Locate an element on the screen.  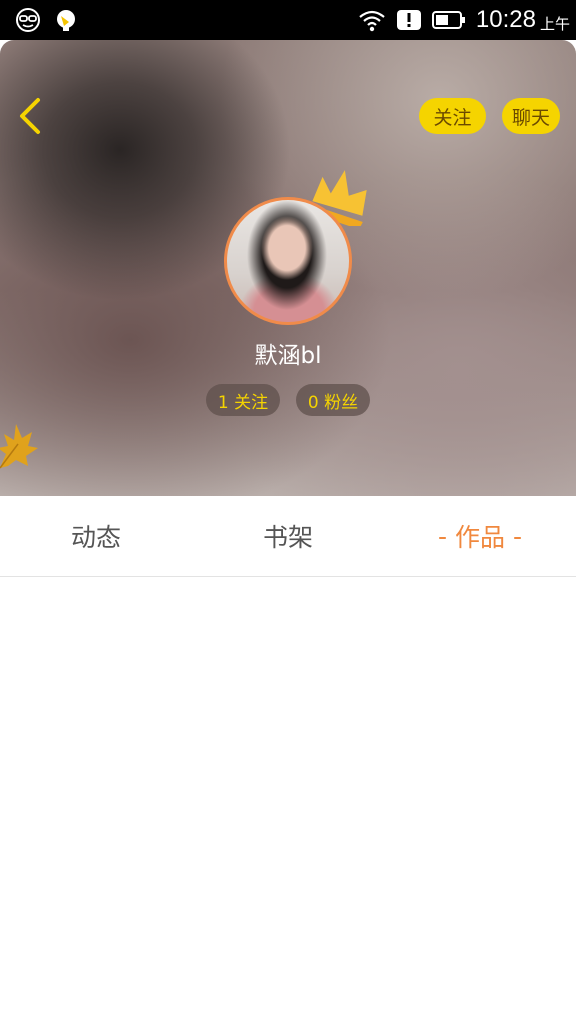
tab-bookshelf: 书架 is located at coordinates (288, 536).